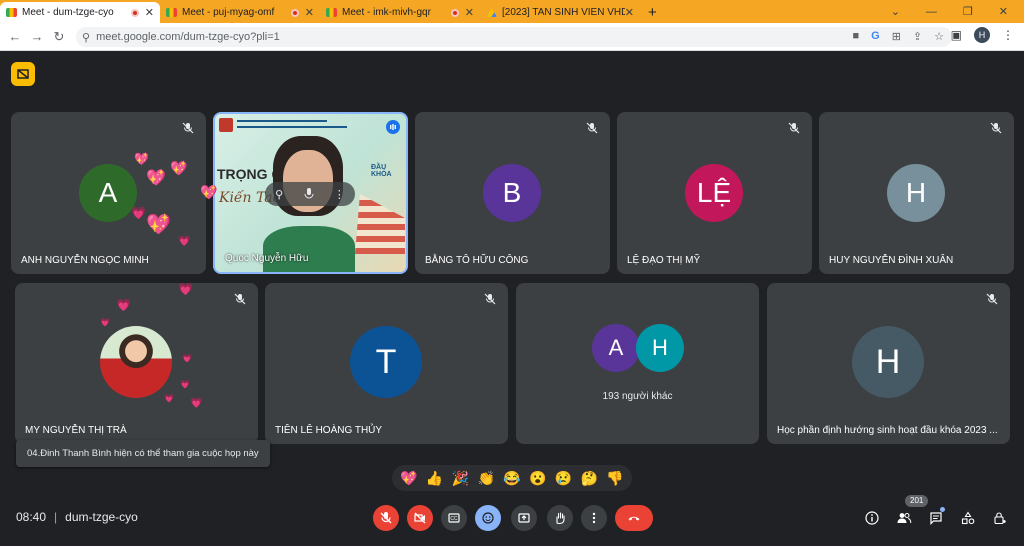 The height and width of the screenshot is (546, 1024). I want to click on reaction-laugh-icon: 😂, so click(511, 478).